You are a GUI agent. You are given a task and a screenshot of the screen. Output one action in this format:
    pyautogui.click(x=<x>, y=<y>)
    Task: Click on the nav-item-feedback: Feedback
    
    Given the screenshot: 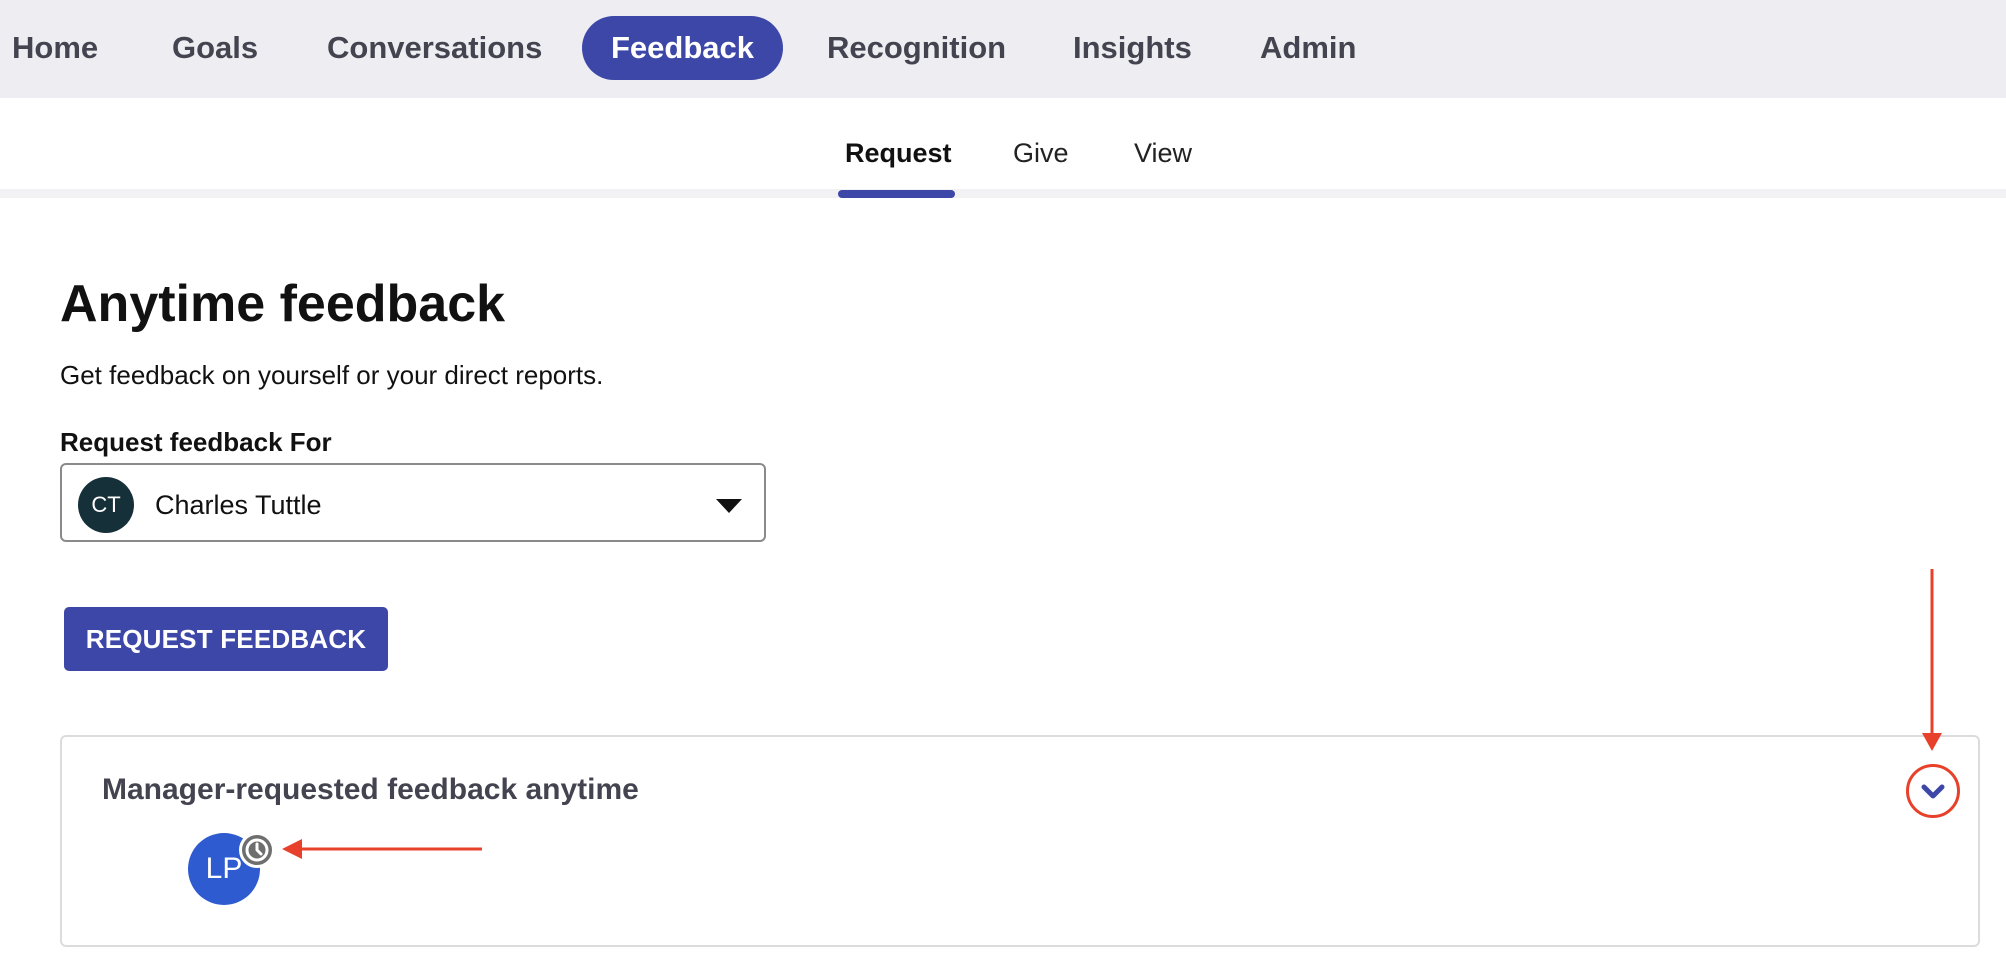 What is the action you would take?
    pyautogui.click(x=682, y=48)
    